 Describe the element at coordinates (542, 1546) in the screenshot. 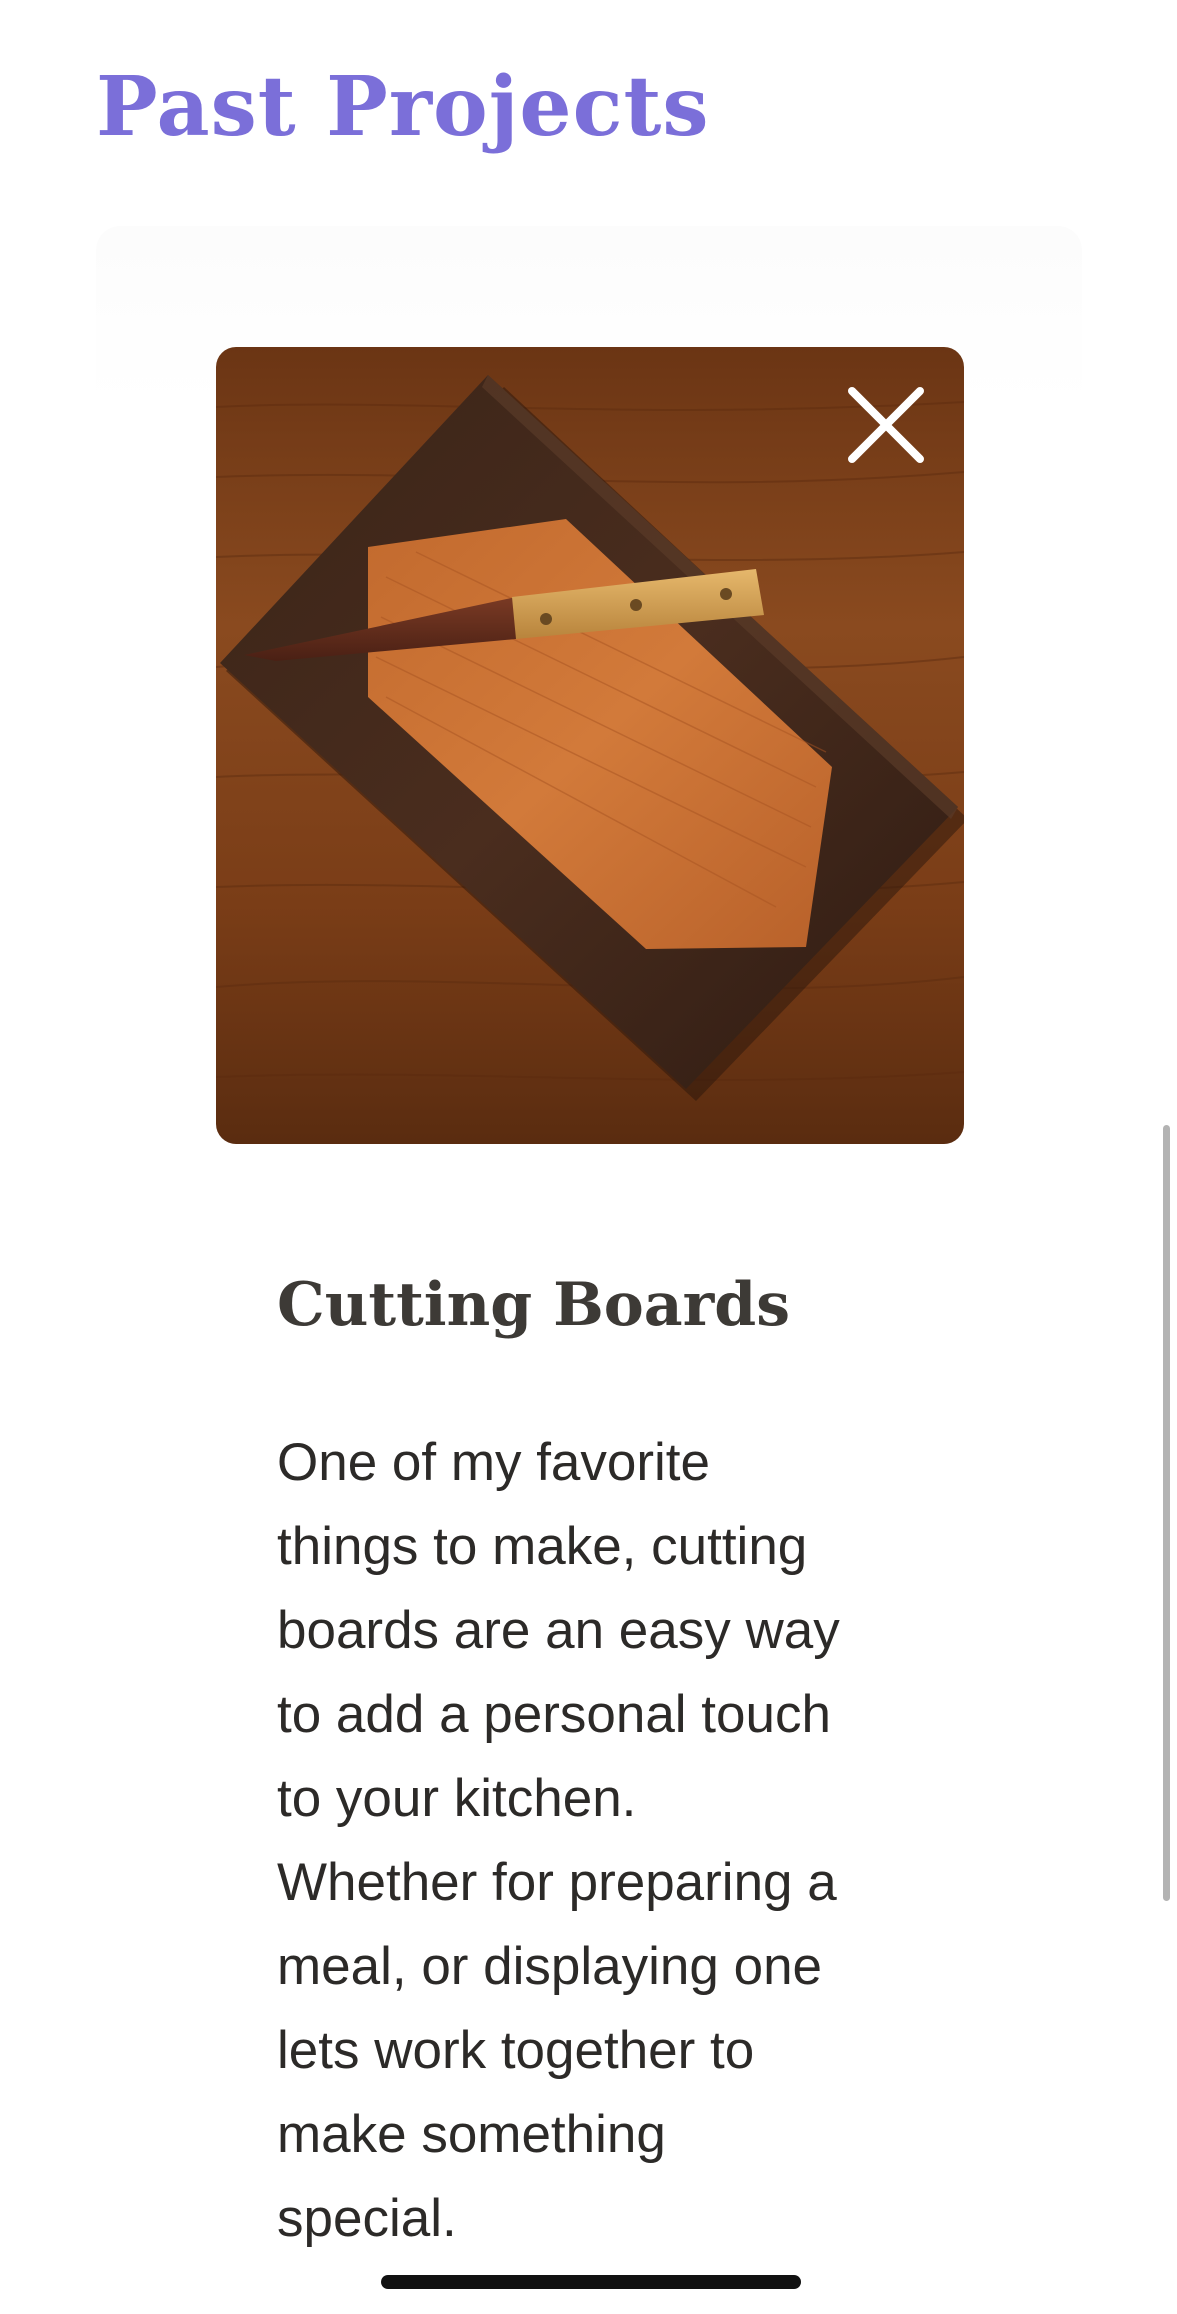

I see `description-line: things to make, cutting` at that location.